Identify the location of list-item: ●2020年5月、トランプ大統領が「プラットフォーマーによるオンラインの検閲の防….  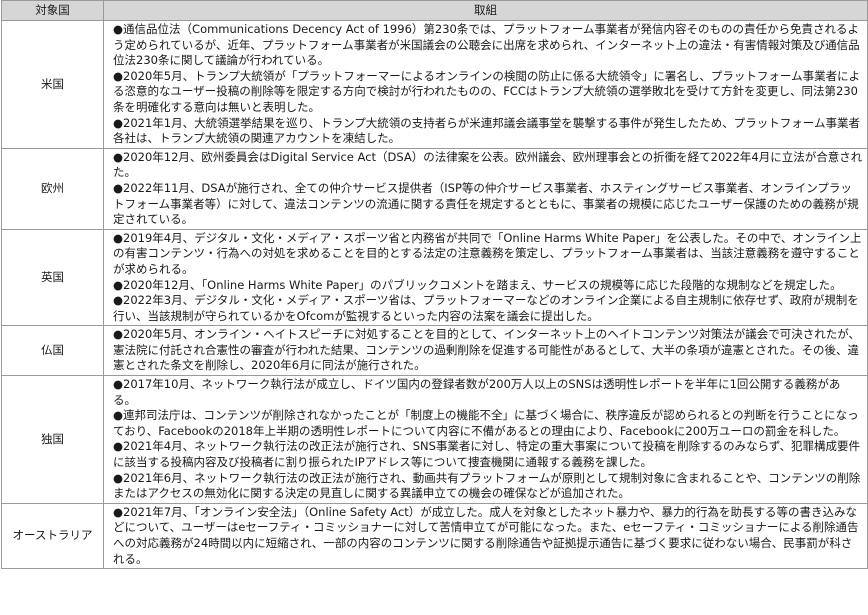
(487, 91).